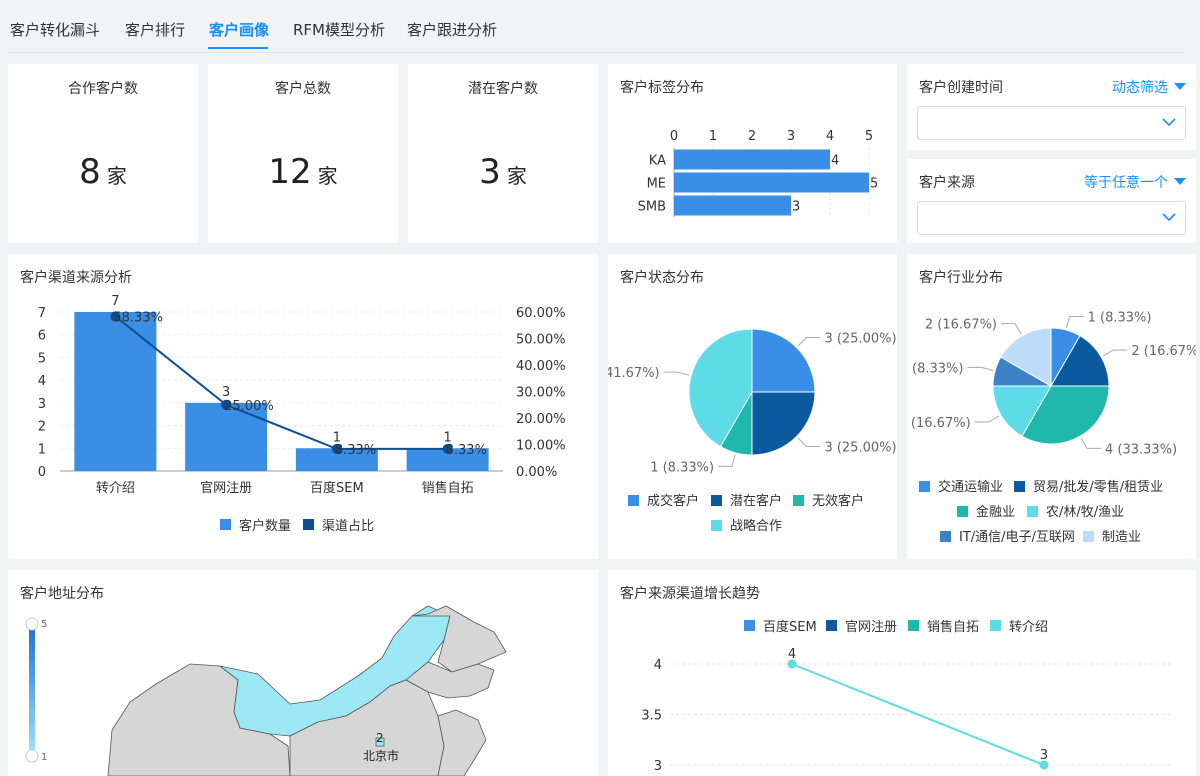  I want to click on stat-card-potential: 潜在客户数 3家, so click(503, 153).